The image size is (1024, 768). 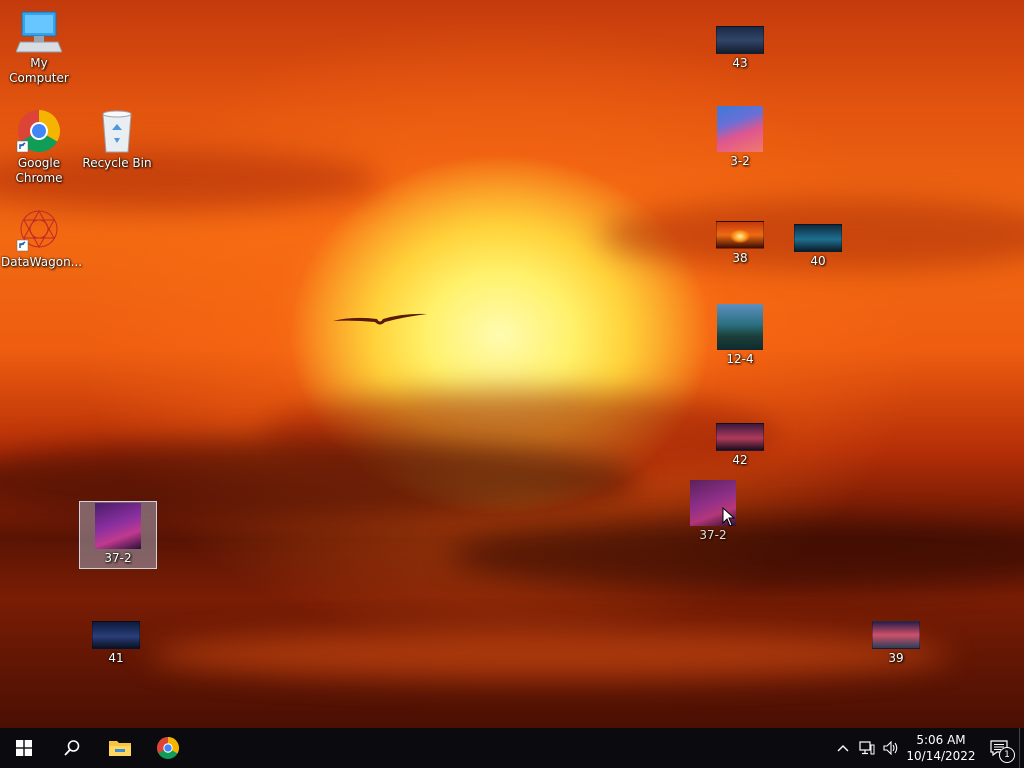 I want to click on mouse-cursor-icon, so click(x=729, y=517).